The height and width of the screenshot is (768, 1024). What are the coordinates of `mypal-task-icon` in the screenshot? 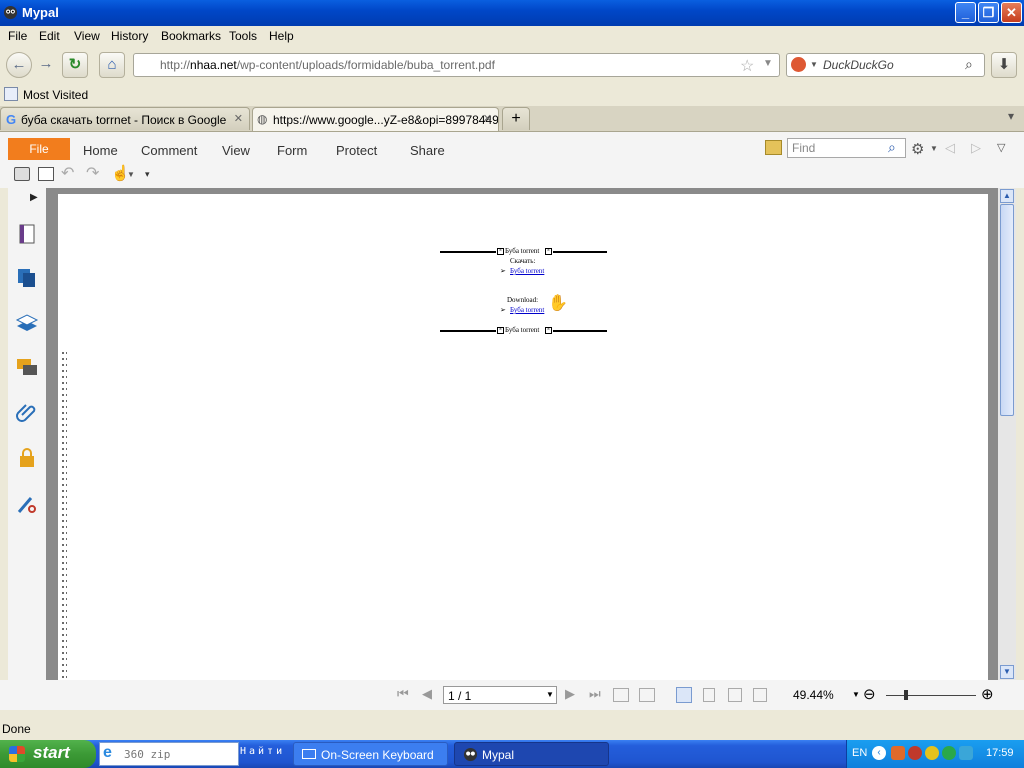 It's located at (470, 754).